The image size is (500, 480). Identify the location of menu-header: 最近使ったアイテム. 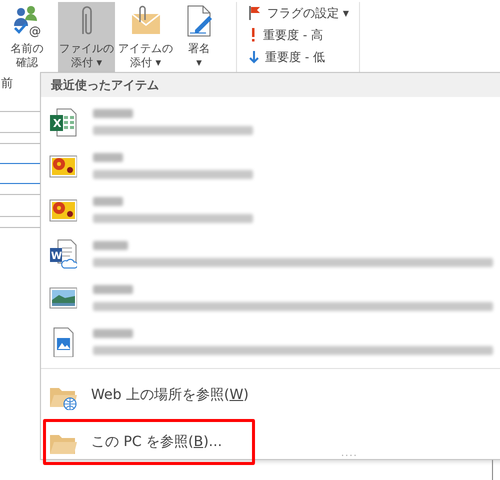
(270, 85).